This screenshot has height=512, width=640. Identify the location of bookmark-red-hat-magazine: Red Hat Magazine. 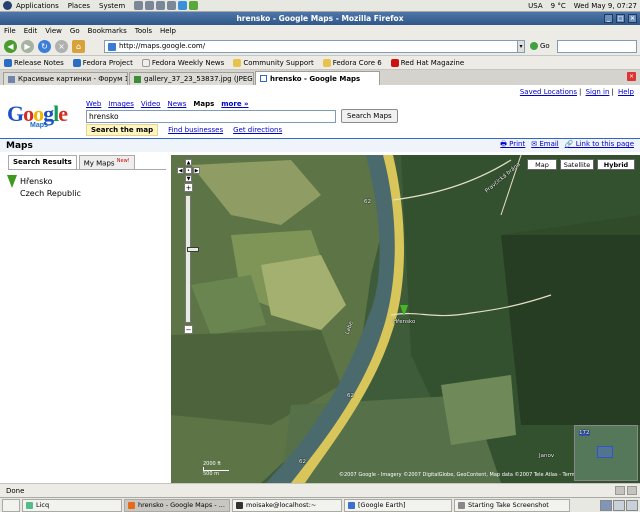
(427, 62).